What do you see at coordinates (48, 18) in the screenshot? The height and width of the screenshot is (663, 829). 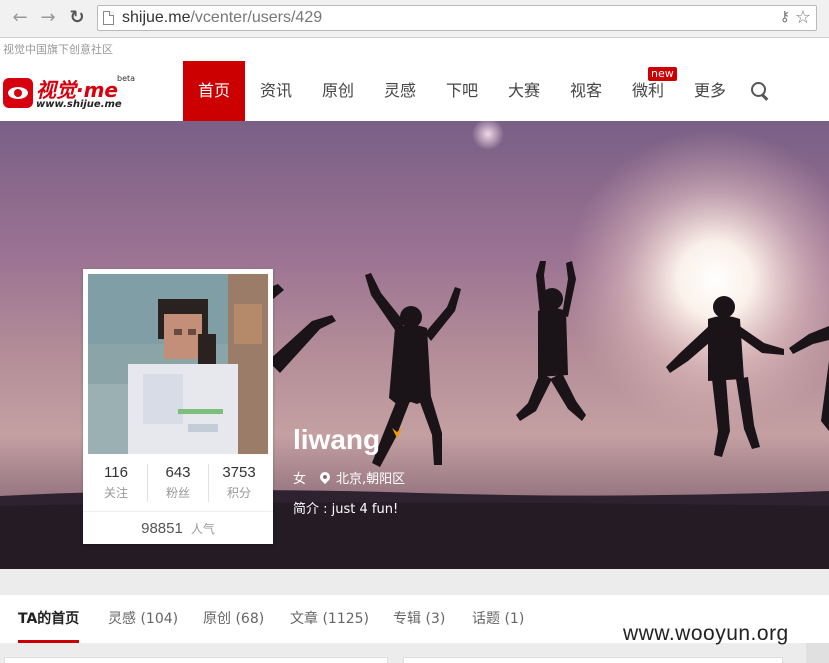 I see `forward-arrow-icon: →` at bounding box center [48, 18].